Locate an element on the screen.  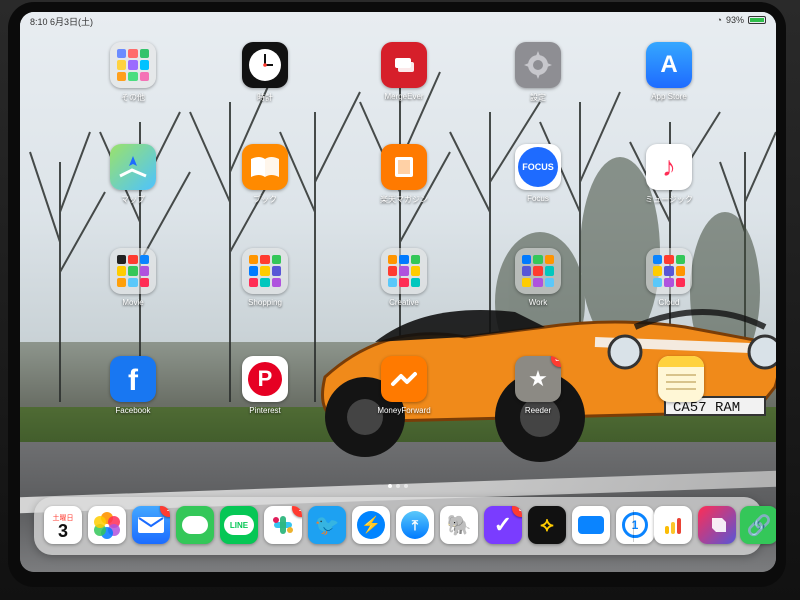
app-music: ♪ ミュージック is located at coordinates (669, 174).